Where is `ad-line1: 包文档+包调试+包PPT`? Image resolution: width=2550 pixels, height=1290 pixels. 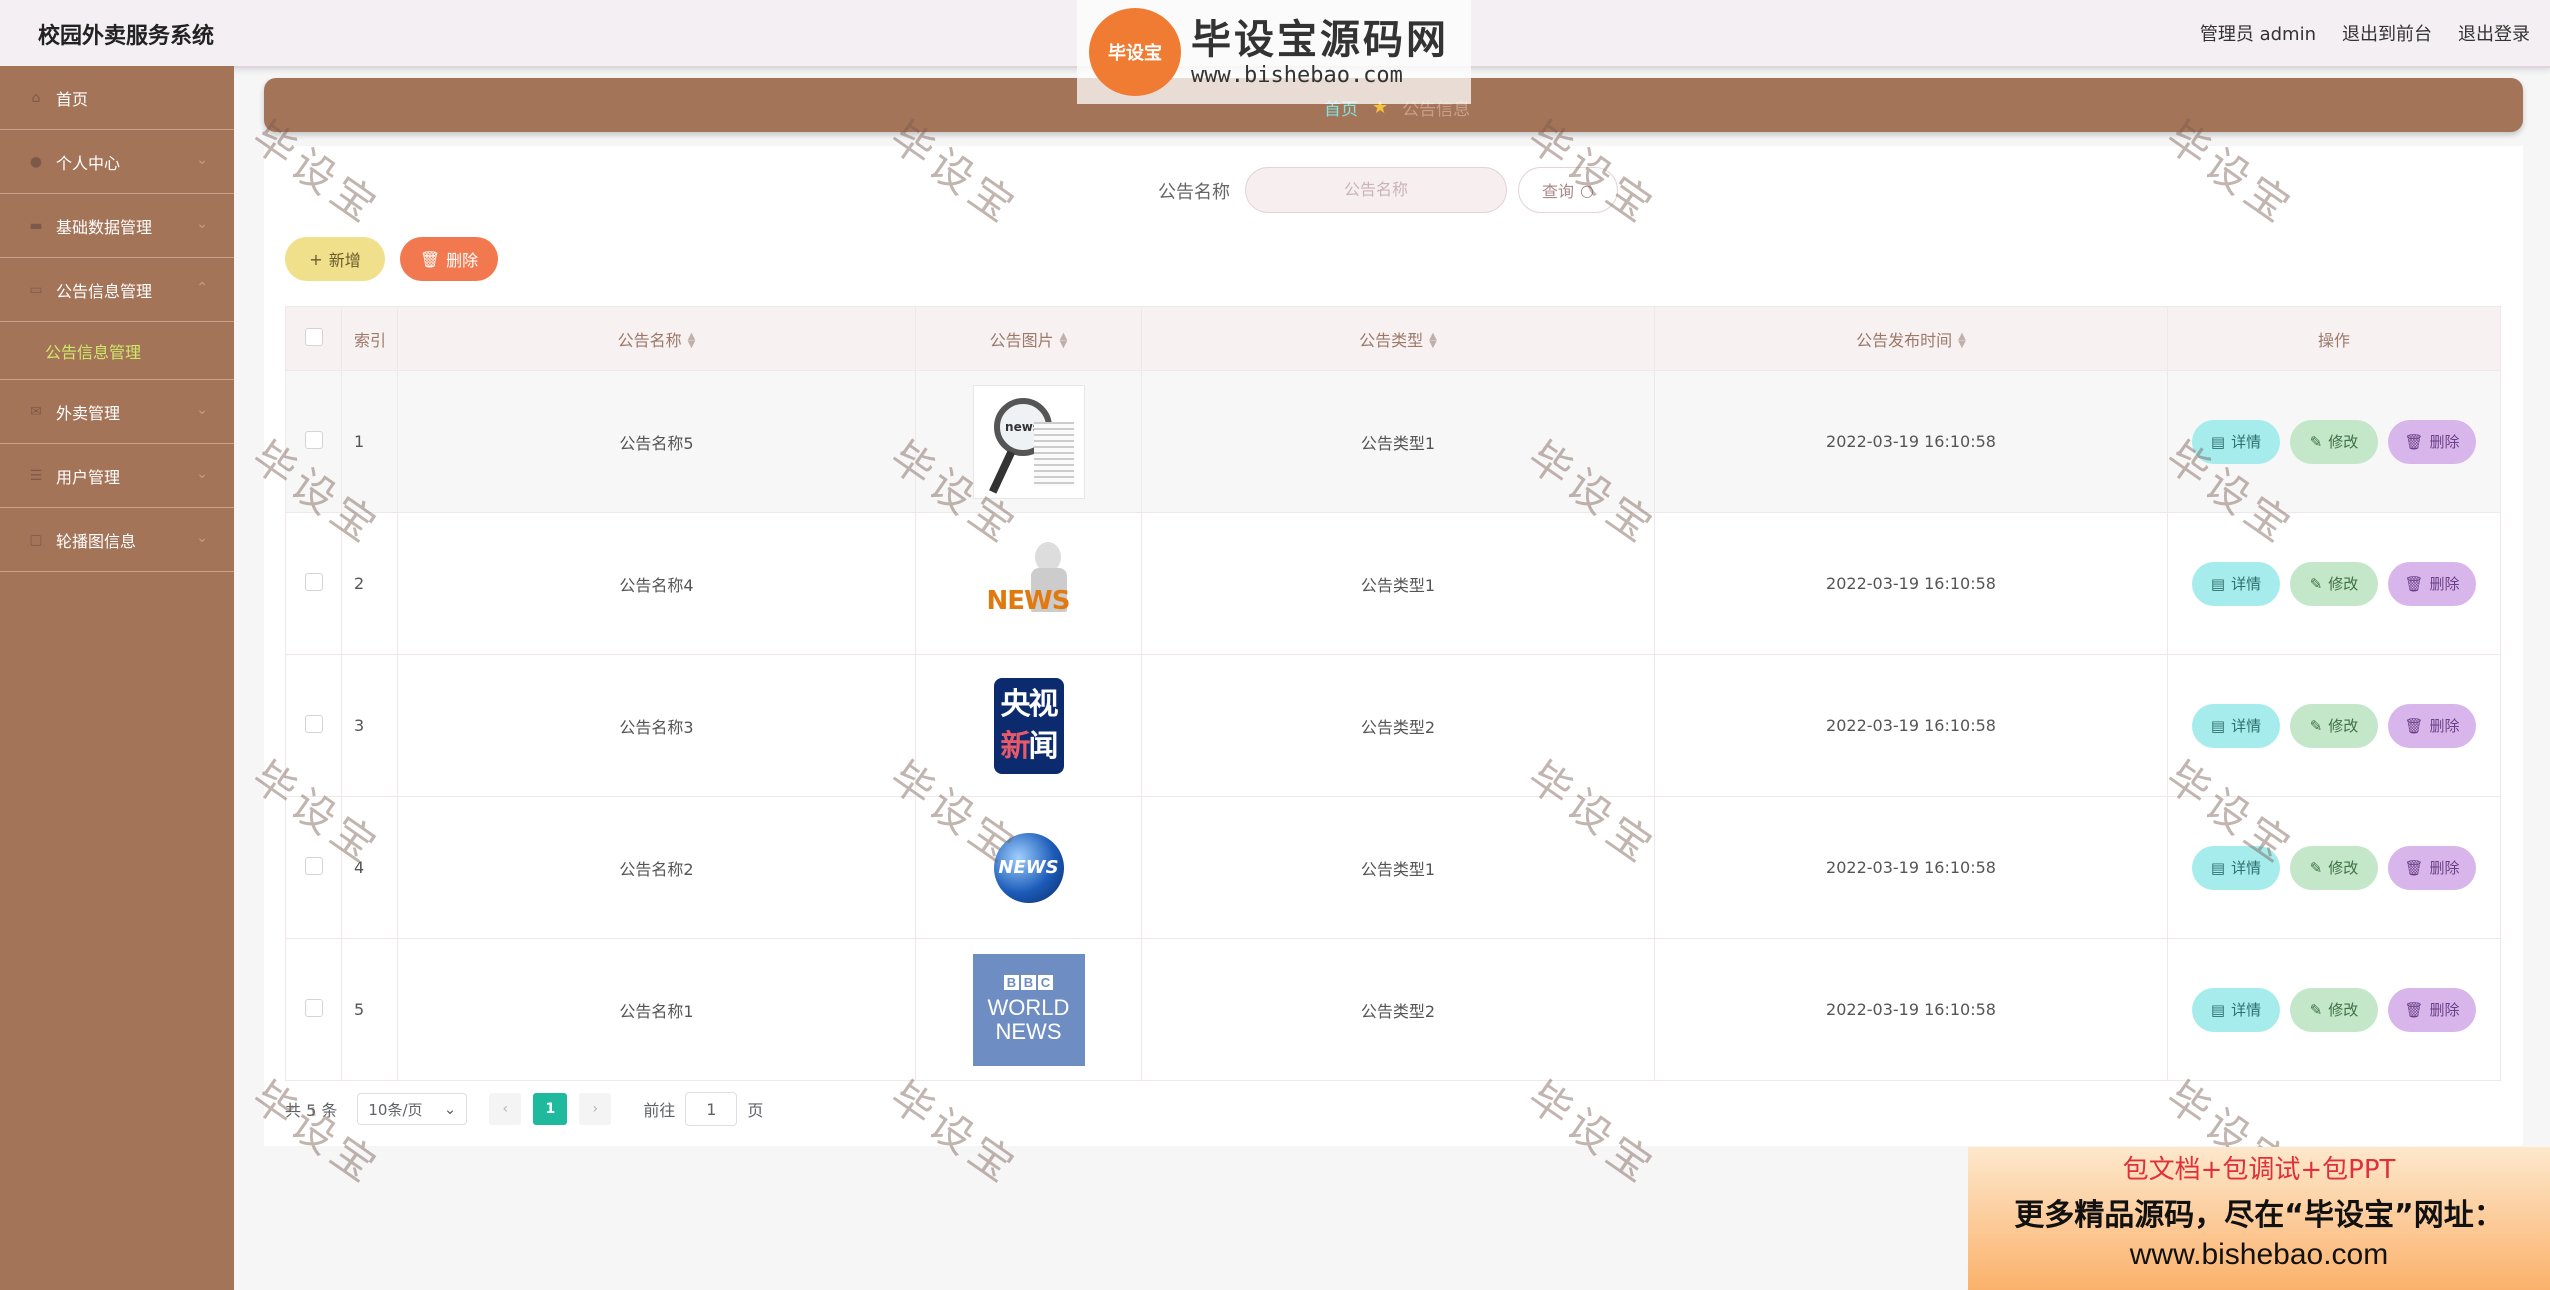 ad-line1: 包文档+包调试+包PPT is located at coordinates (2259, 1170).